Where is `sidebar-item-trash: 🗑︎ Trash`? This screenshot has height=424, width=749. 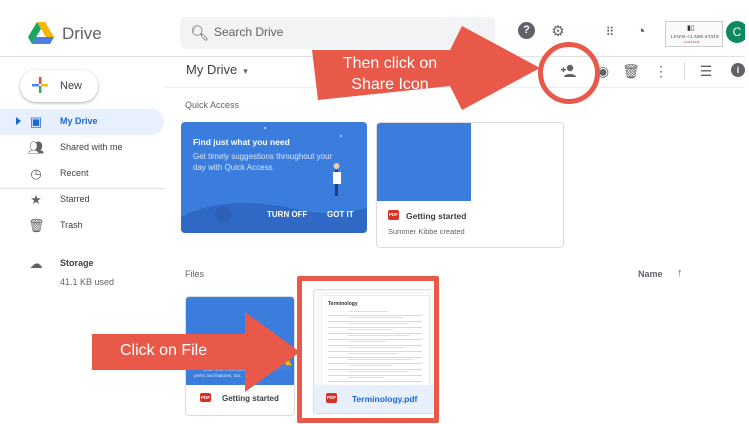
sidebar-item-trash: 🗑︎ Trash is located at coordinates (82, 226).